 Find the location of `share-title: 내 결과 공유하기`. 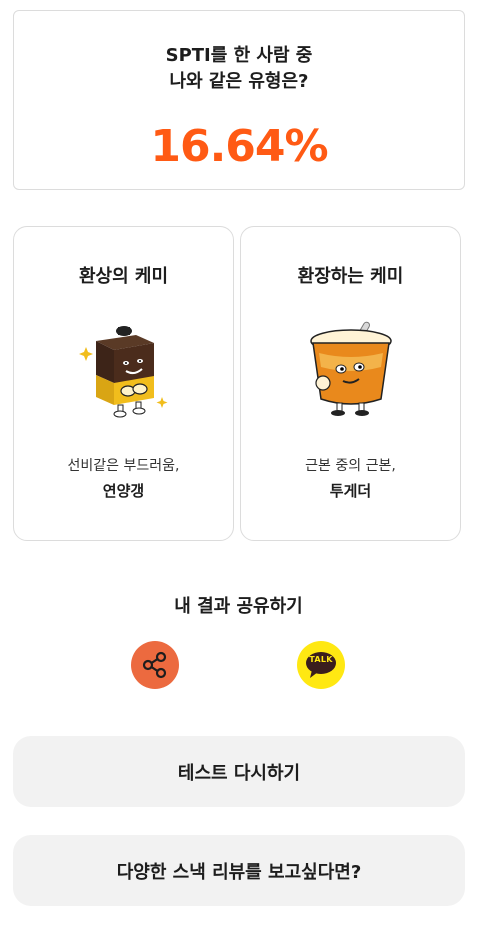

share-title: 내 결과 공유하기 is located at coordinates (238, 606).